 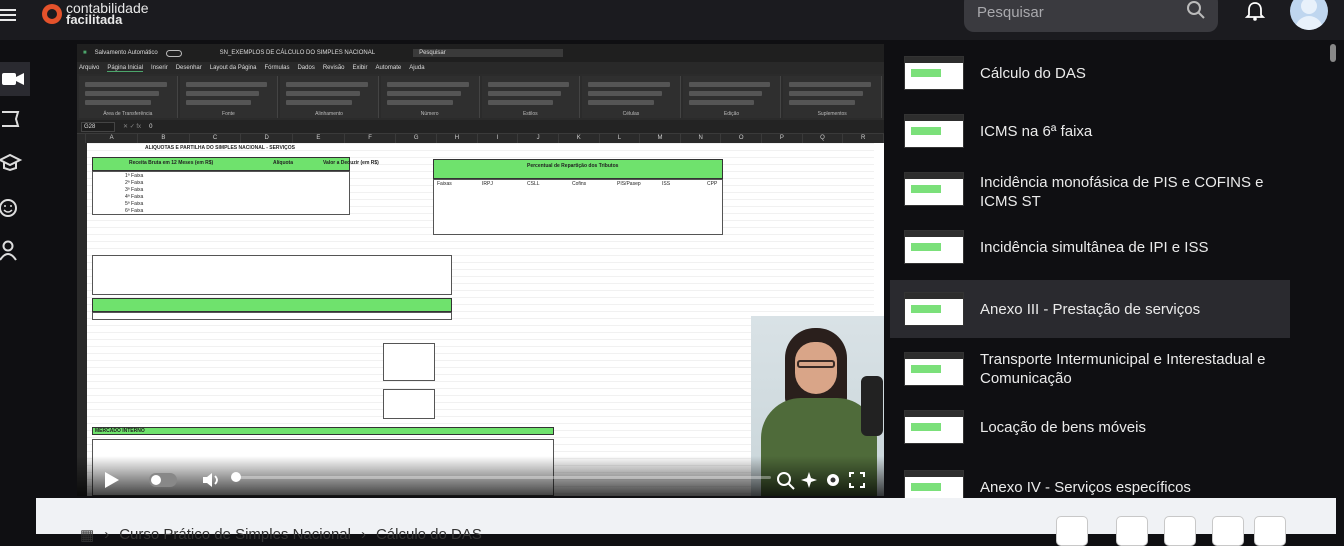 What do you see at coordinates (163, 480) in the screenshot?
I see `autoplay-toggle` at bounding box center [163, 480].